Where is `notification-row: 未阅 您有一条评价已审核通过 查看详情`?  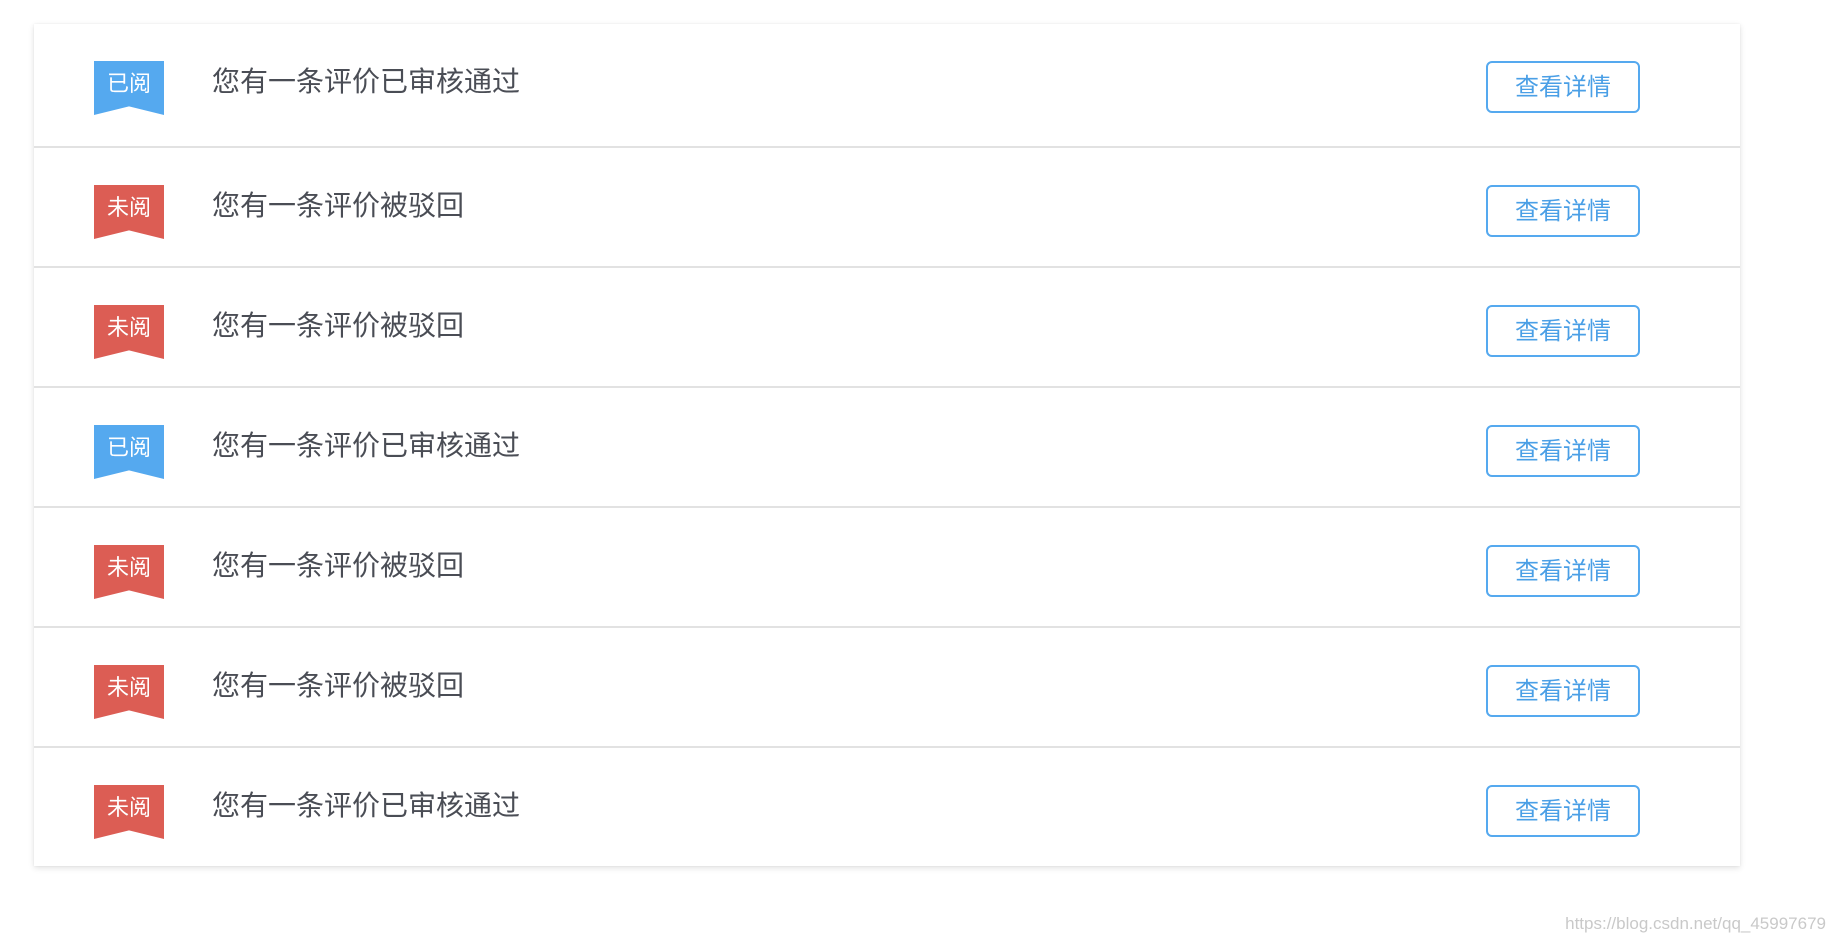
notification-row: 未阅 您有一条评价已审核通过 查看详情 is located at coordinates (887, 806).